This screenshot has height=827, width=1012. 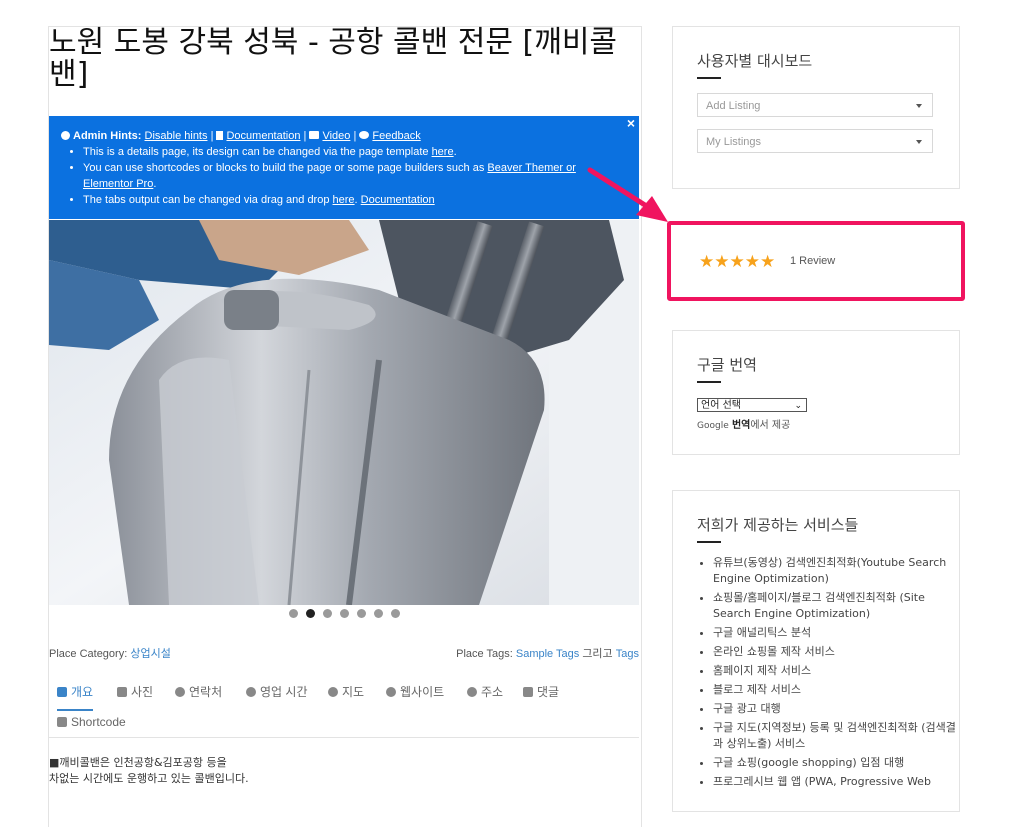 I want to click on close-hints-button: ×, so click(x=631, y=123).